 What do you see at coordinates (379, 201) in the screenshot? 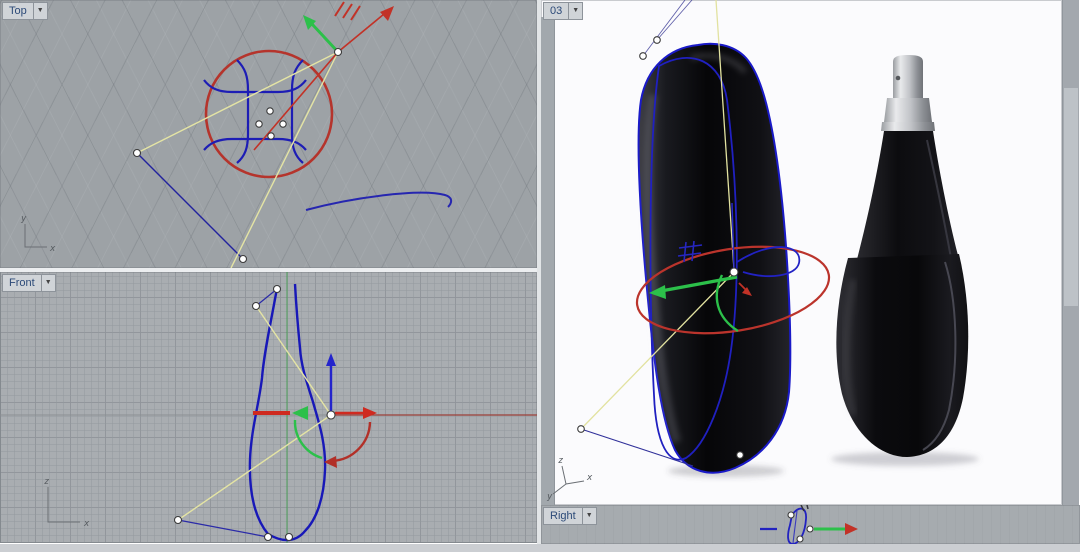
I see `hook-curve` at bounding box center [379, 201].